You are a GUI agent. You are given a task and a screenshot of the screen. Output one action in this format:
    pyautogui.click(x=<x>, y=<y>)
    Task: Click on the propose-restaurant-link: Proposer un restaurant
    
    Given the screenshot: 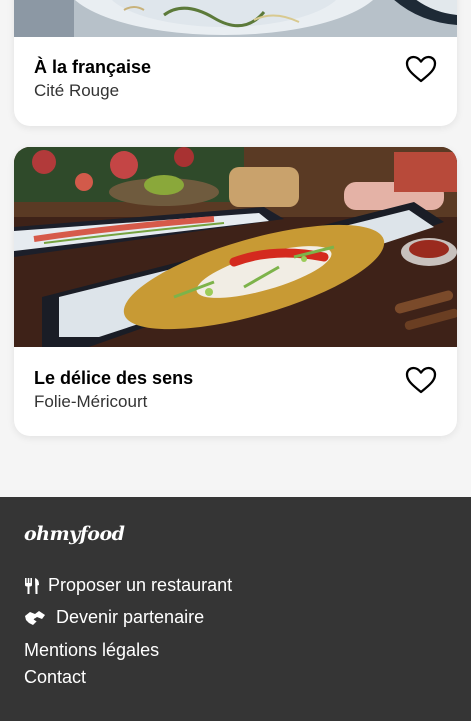 What is the action you would take?
    pyautogui.click(x=128, y=585)
    